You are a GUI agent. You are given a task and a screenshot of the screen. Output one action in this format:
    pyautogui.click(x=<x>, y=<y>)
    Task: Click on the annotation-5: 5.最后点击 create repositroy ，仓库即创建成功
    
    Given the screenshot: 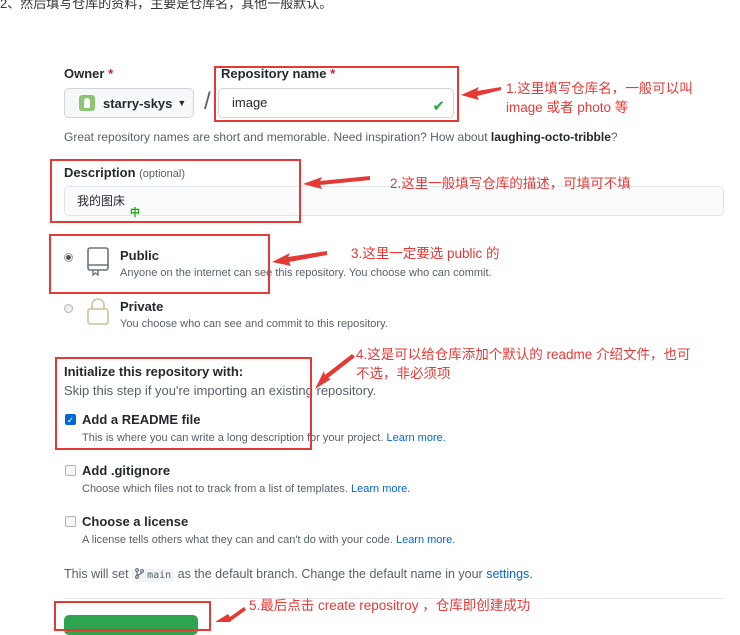 What is the action you would take?
    pyautogui.click(x=390, y=605)
    